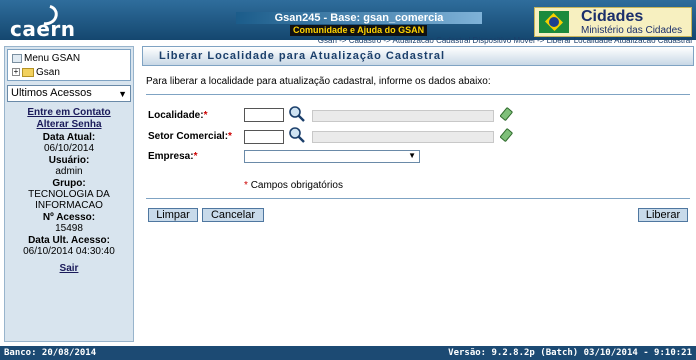  What do you see at coordinates (264, 137) in the screenshot?
I see `setor-code-input` at bounding box center [264, 137].